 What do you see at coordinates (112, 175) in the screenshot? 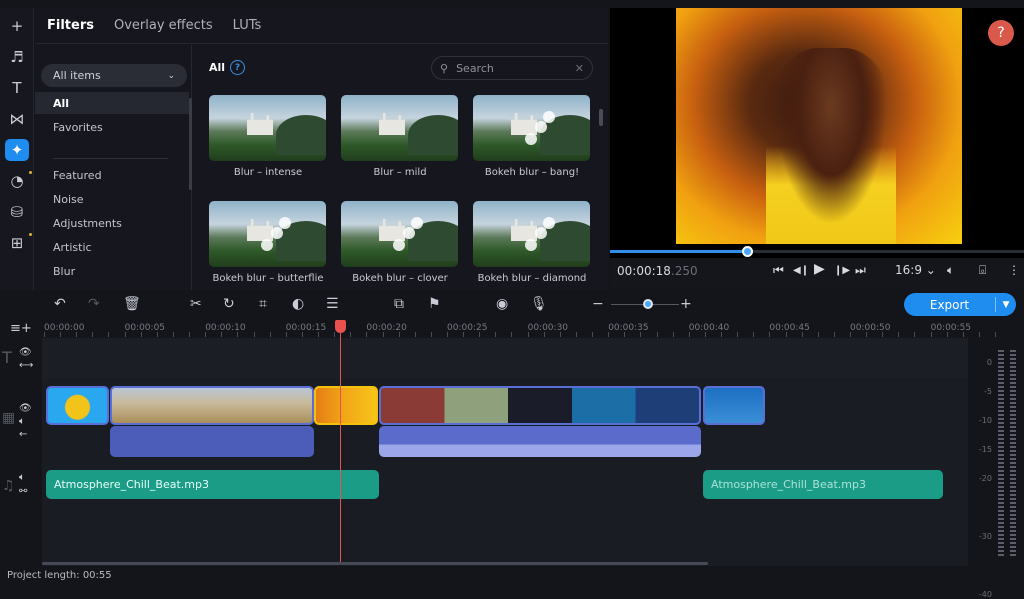
I see `category-featured: Featured` at bounding box center [112, 175].